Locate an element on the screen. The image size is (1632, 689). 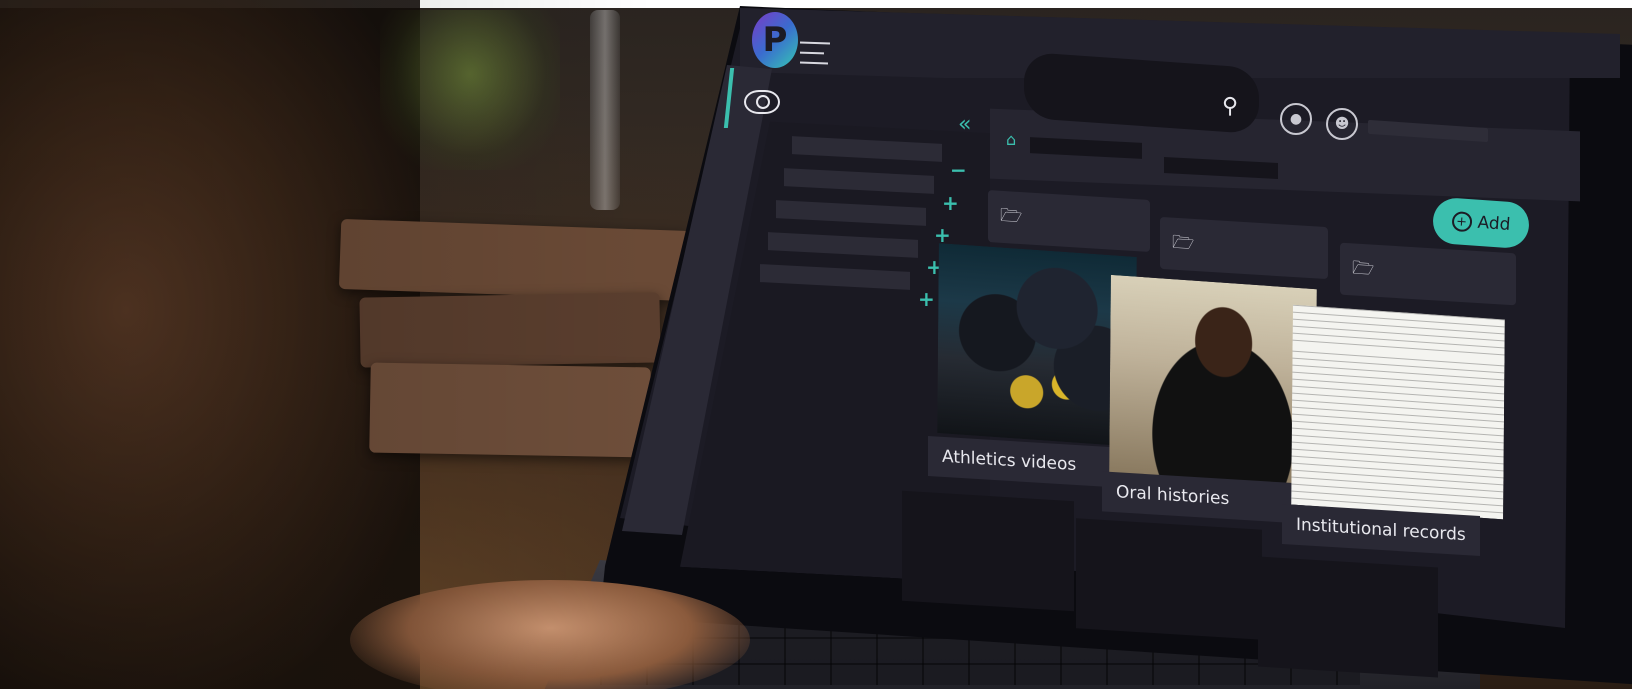
eye-icon is located at coordinates (762, 102).